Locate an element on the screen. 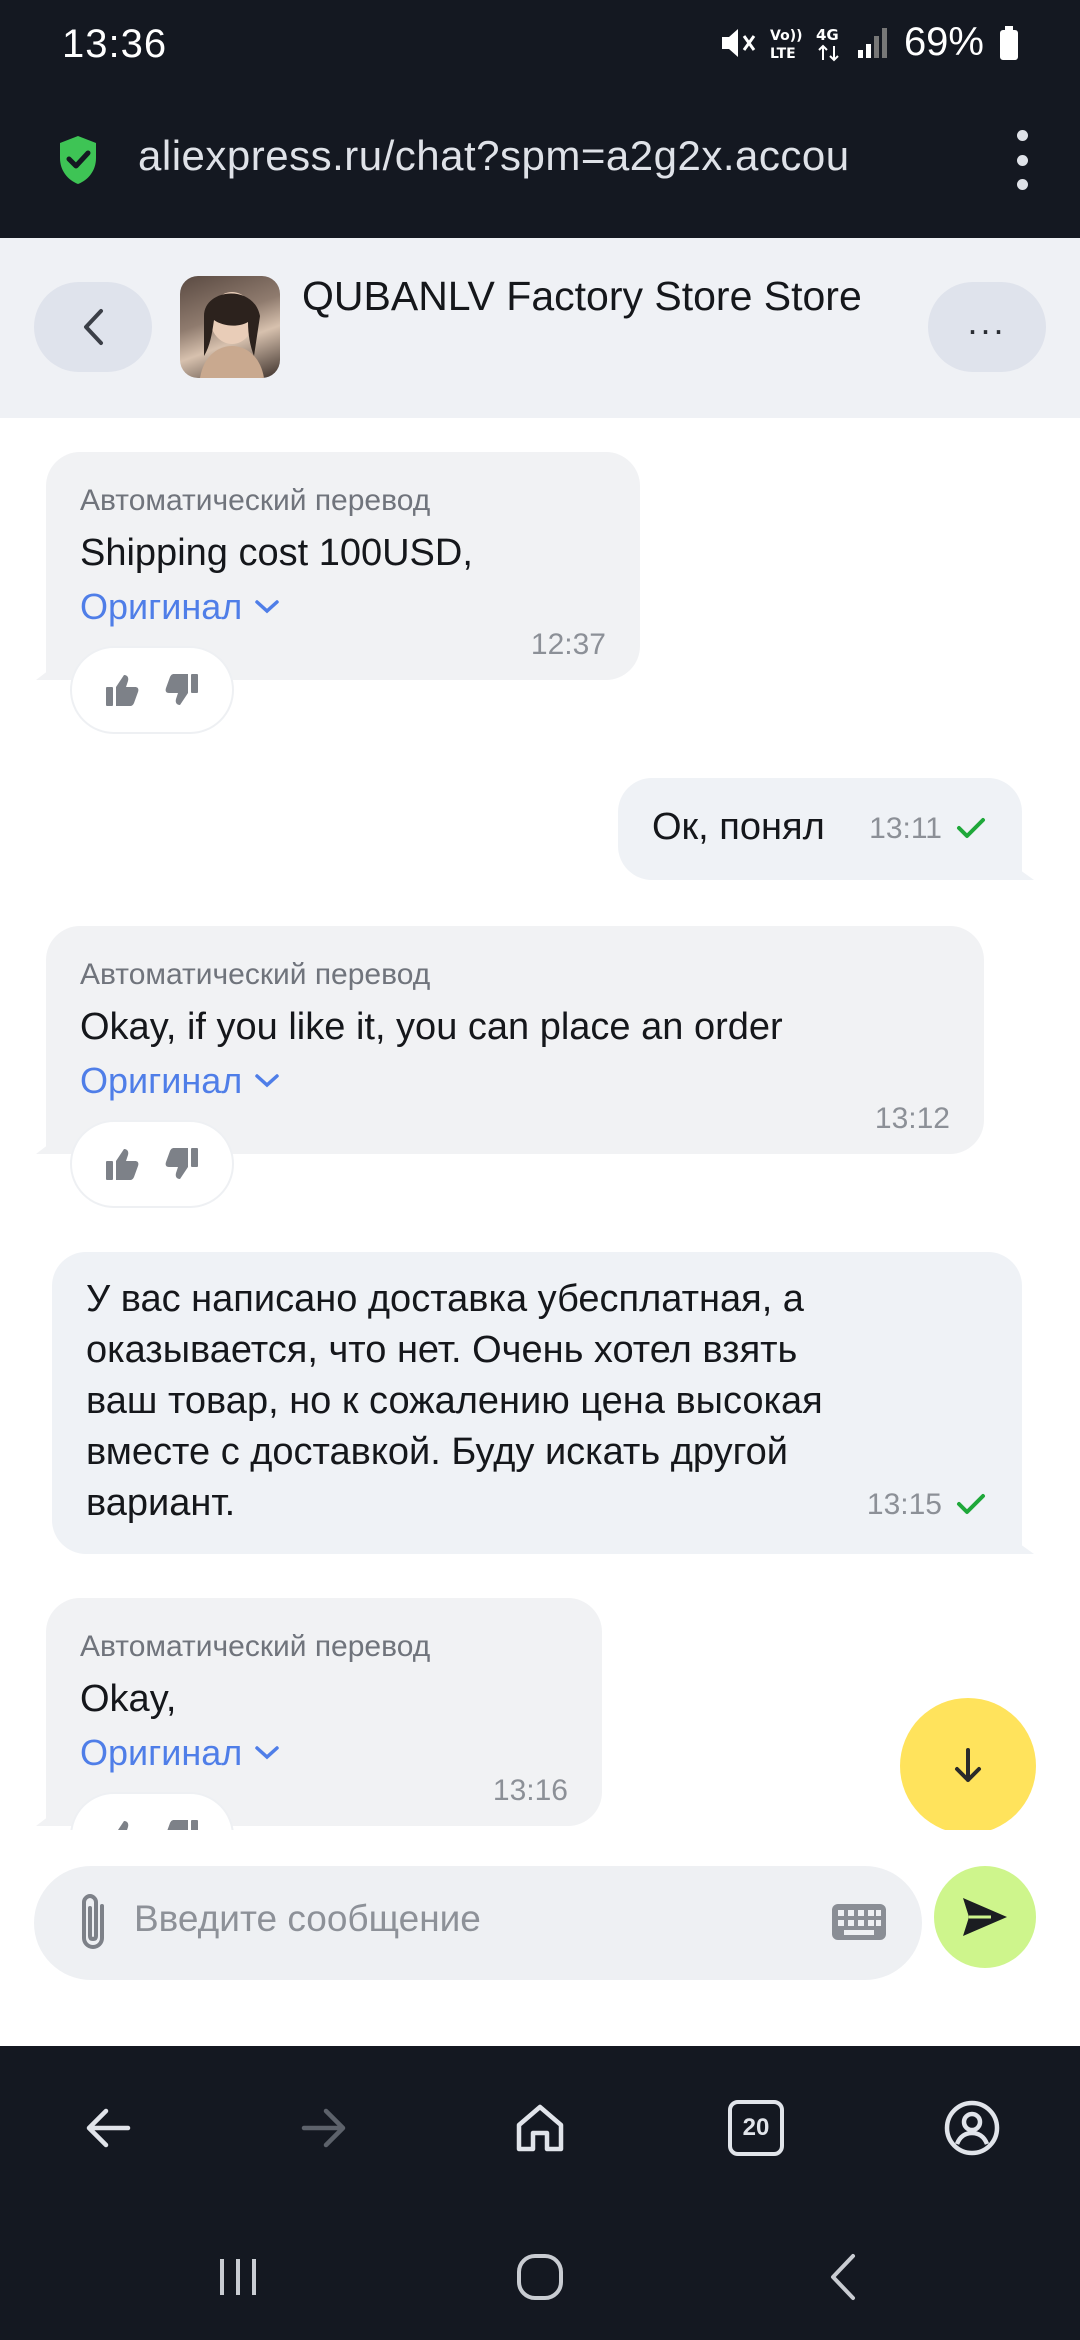  message-time: 12:37 is located at coordinates (568, 644).